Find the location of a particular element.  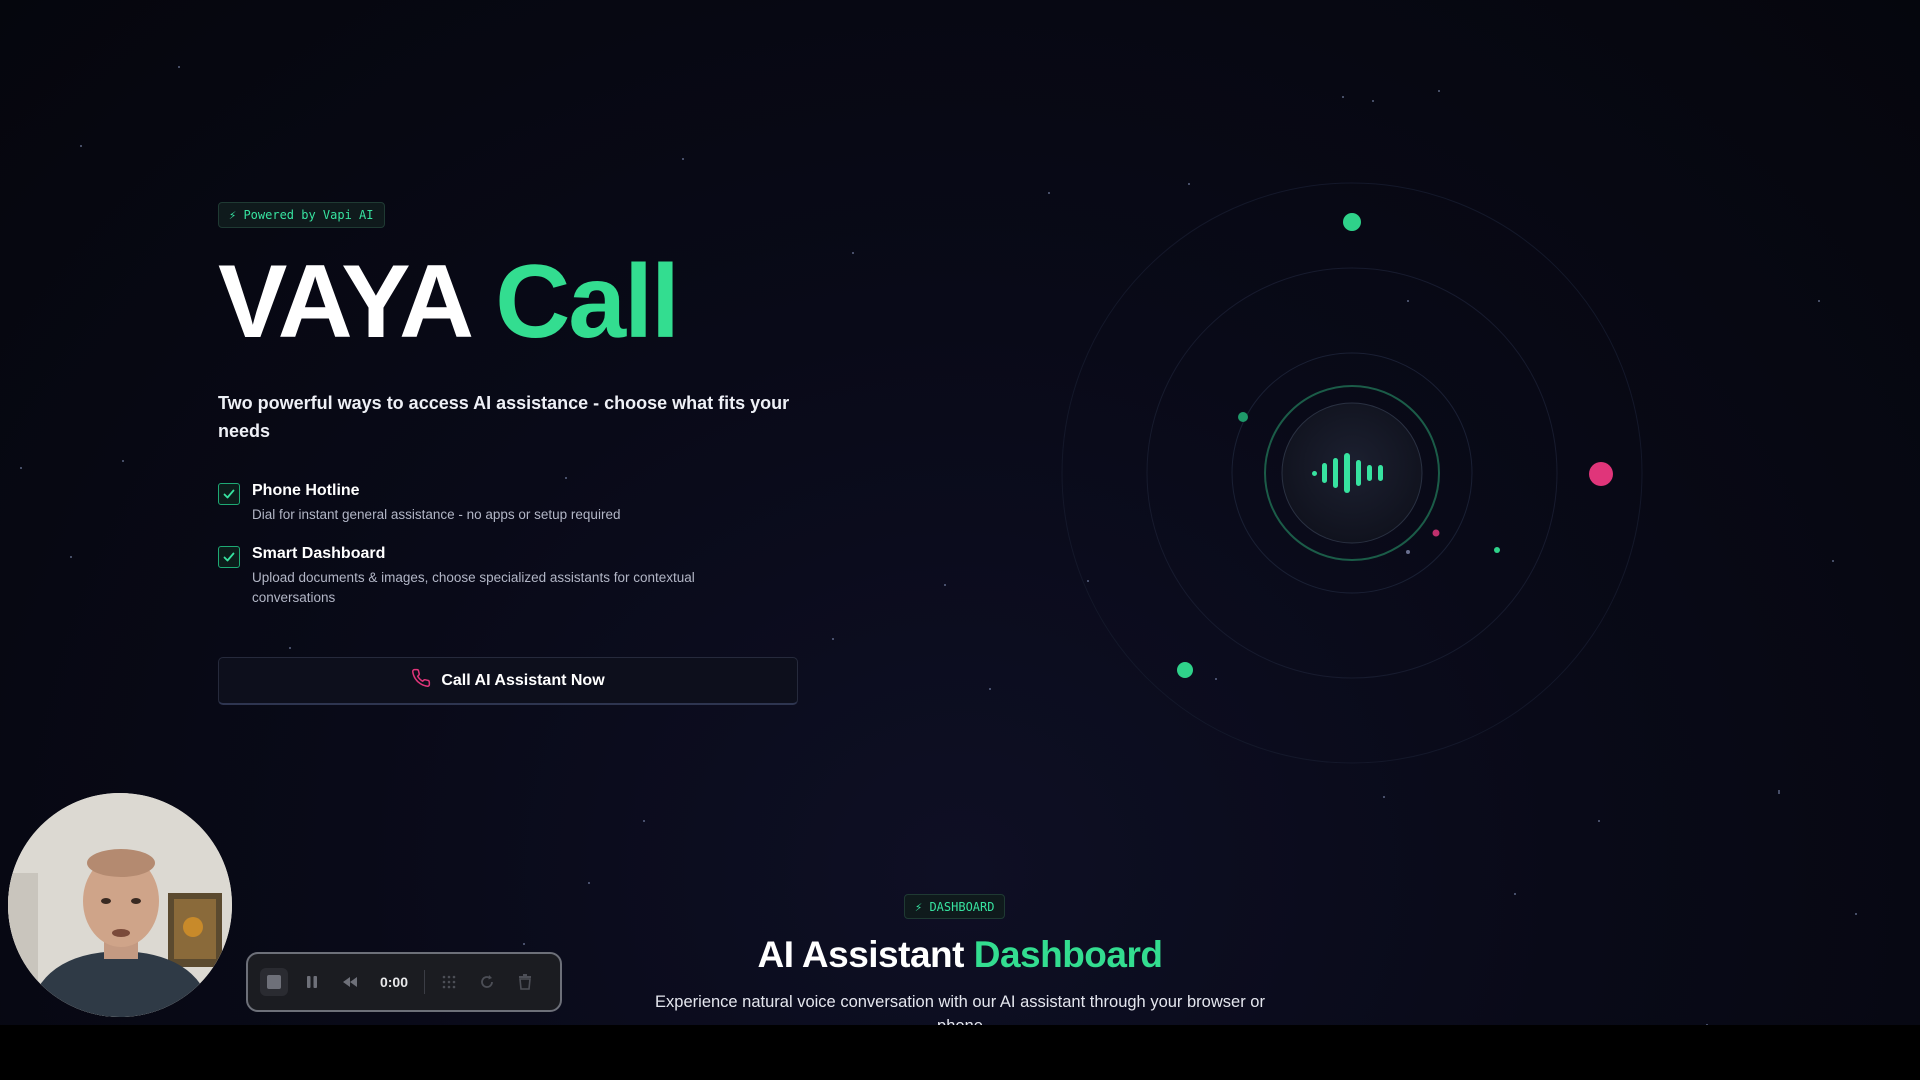

feature-title: Smart Dashboard is located at coordinates (319, 553).